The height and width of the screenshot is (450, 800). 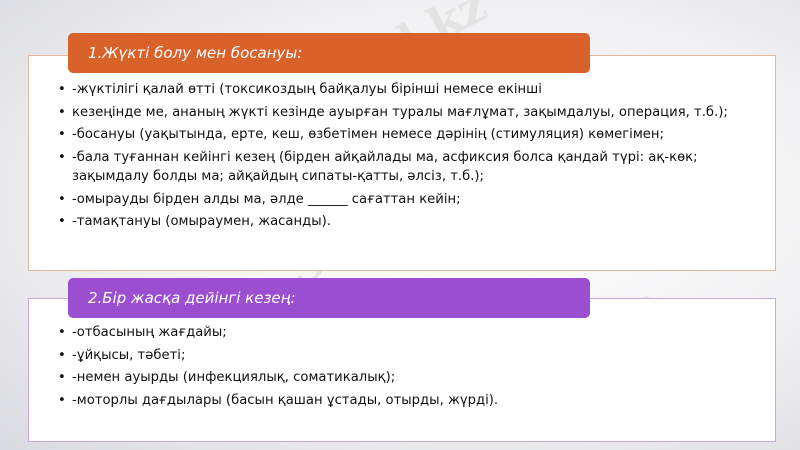 What do you see at coordinates (329, 53) in the screenshot?
I see `section-1-title: 1.Жүкті болу мен босануы:` at bounding box center [329, 53].